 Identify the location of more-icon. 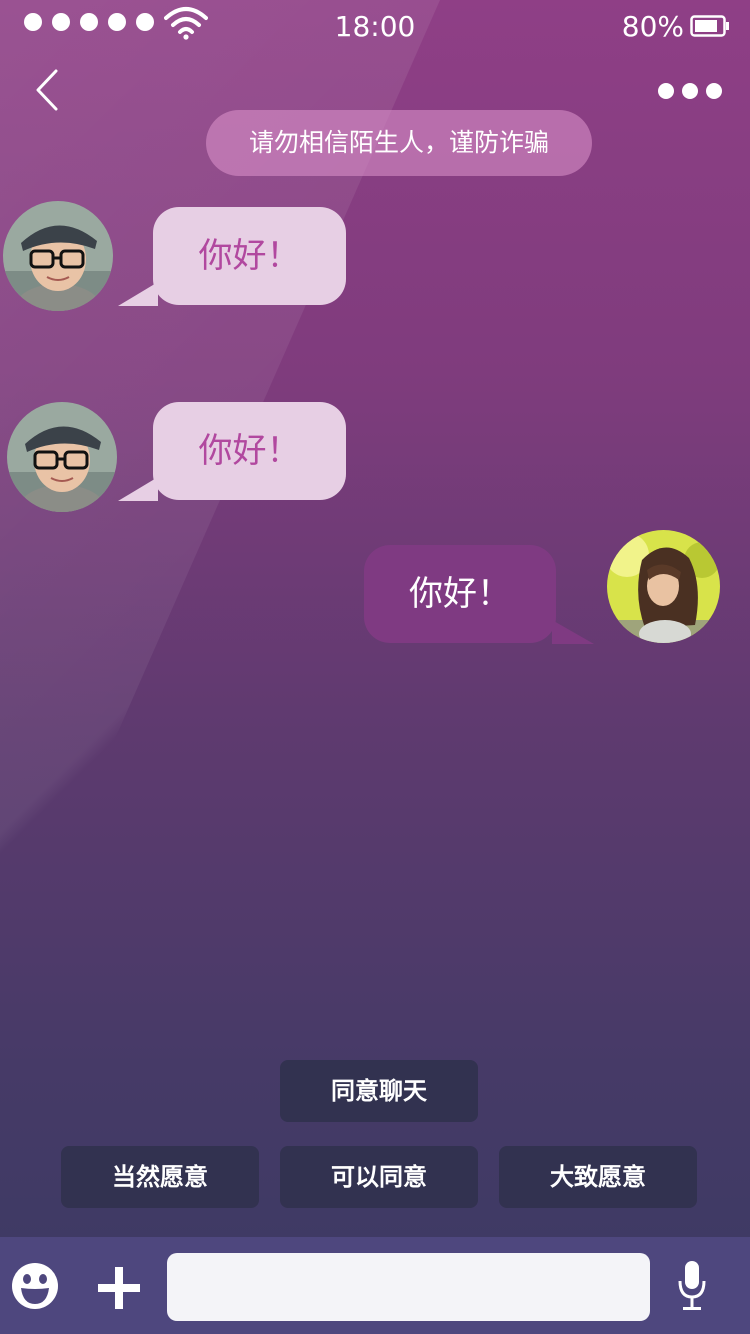
(691, 91).